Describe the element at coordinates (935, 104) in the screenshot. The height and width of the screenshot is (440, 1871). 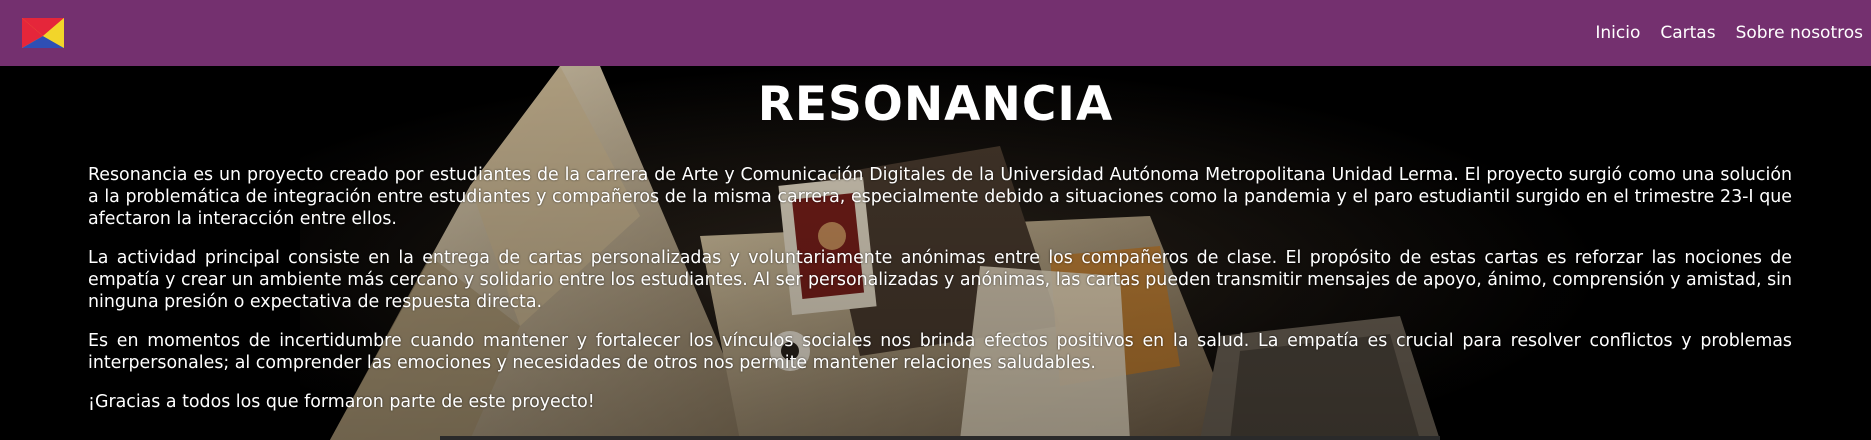
I see `page-title: RESONANCIA` at that location.